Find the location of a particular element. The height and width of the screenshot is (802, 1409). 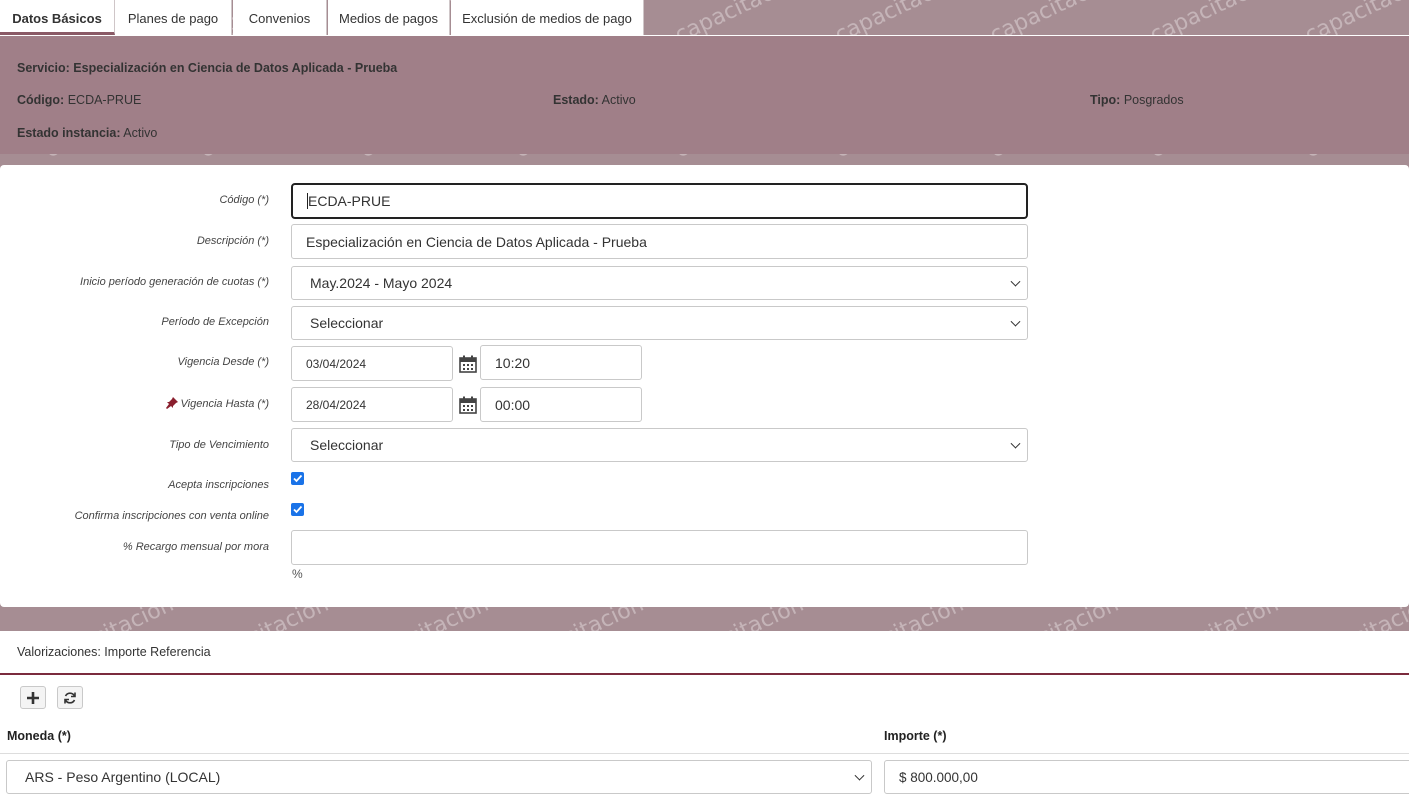

codigo-line: Código: ECDA-PRUE is located at coordinates (79, 100).